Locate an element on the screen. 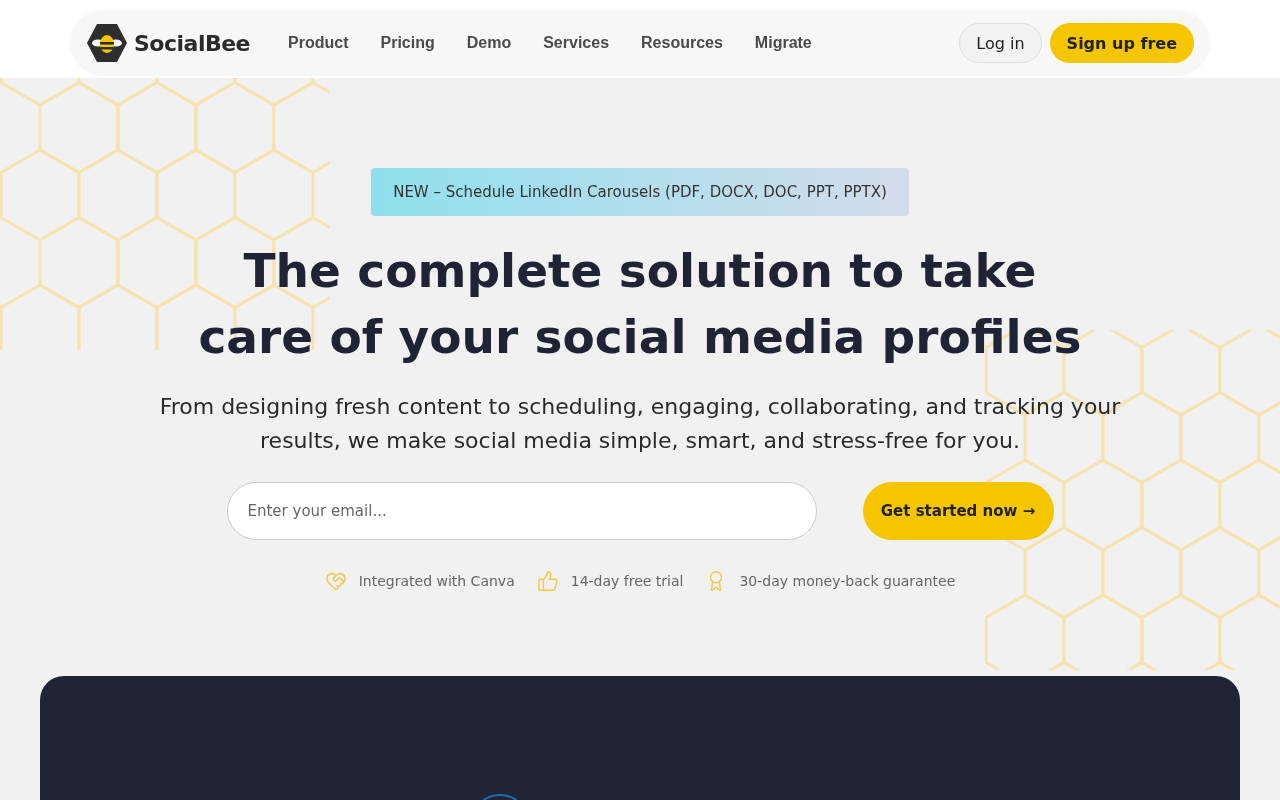 This screenshot has width=1280, height=800. feature-label: 30-day money-back guarantee is located at coordinates (847, 581).